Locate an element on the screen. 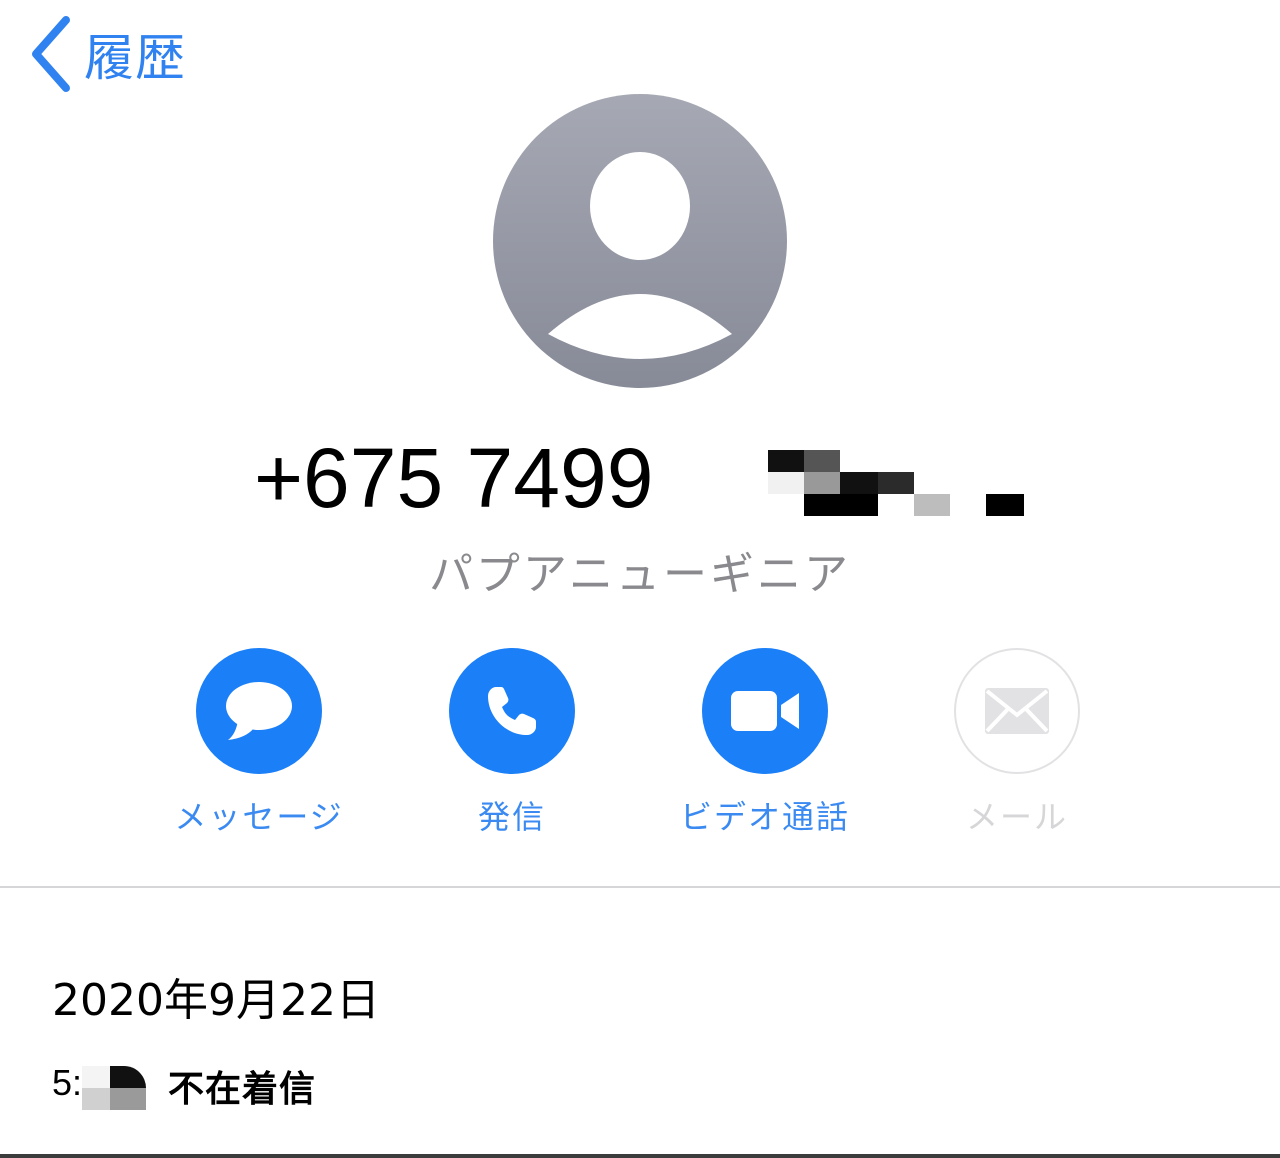 This screenshot has width=1280, height=1158. call-button-label: 発信 is located at coordinates (511, 817).